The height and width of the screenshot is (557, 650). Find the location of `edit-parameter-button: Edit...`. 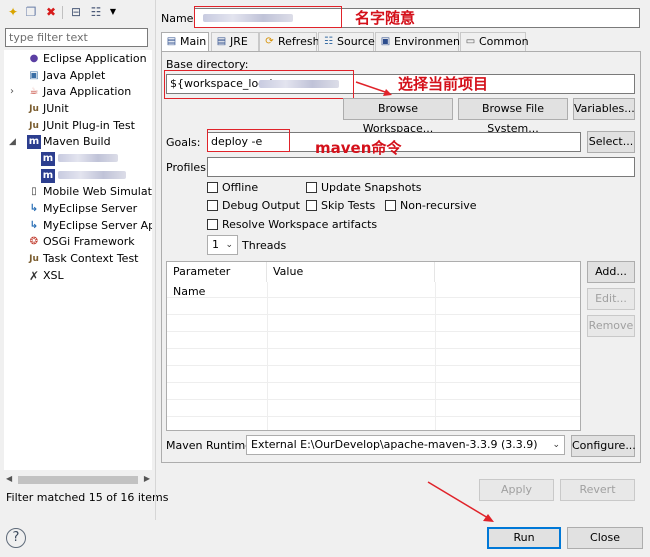

edit-parameter-button: Edit... is located at coordinates (611, 299).